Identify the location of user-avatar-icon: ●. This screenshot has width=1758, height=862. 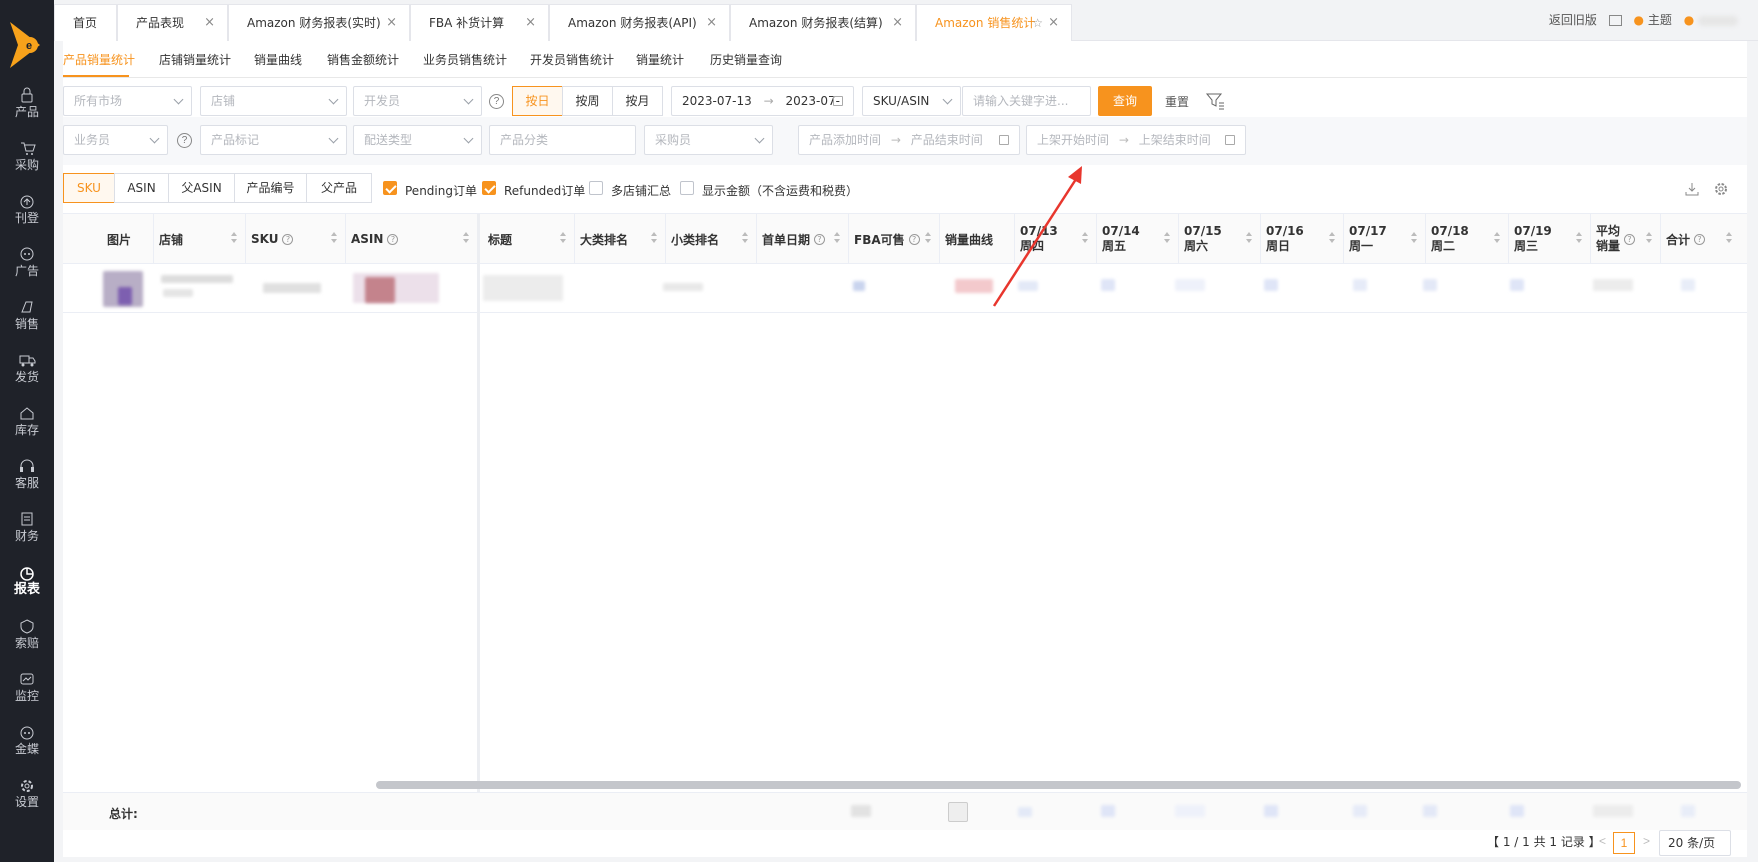
(1689, 20).